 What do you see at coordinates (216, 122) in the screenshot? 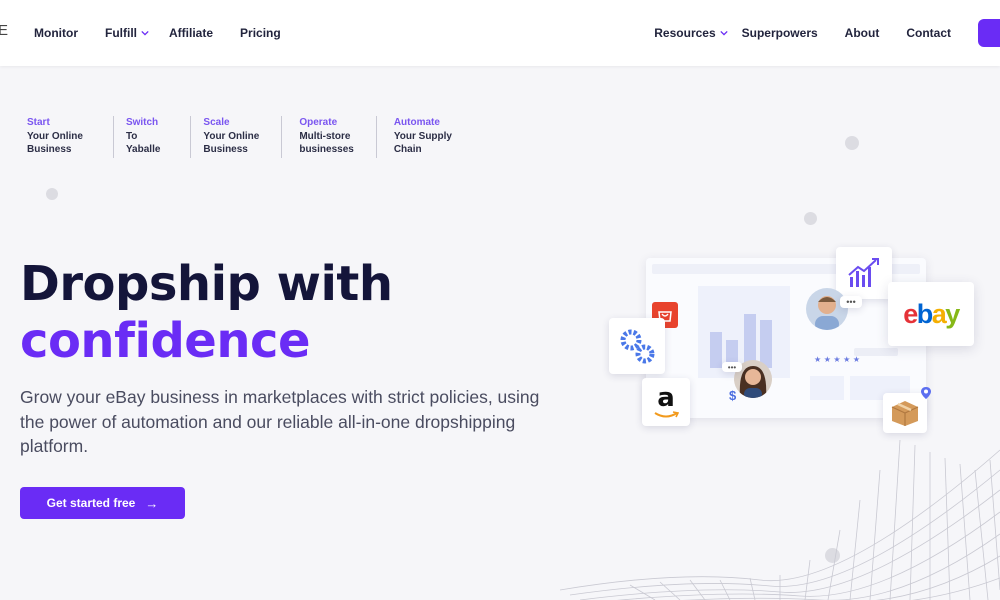
I see `step-accent: Scale` at bounding box center [216, 122].